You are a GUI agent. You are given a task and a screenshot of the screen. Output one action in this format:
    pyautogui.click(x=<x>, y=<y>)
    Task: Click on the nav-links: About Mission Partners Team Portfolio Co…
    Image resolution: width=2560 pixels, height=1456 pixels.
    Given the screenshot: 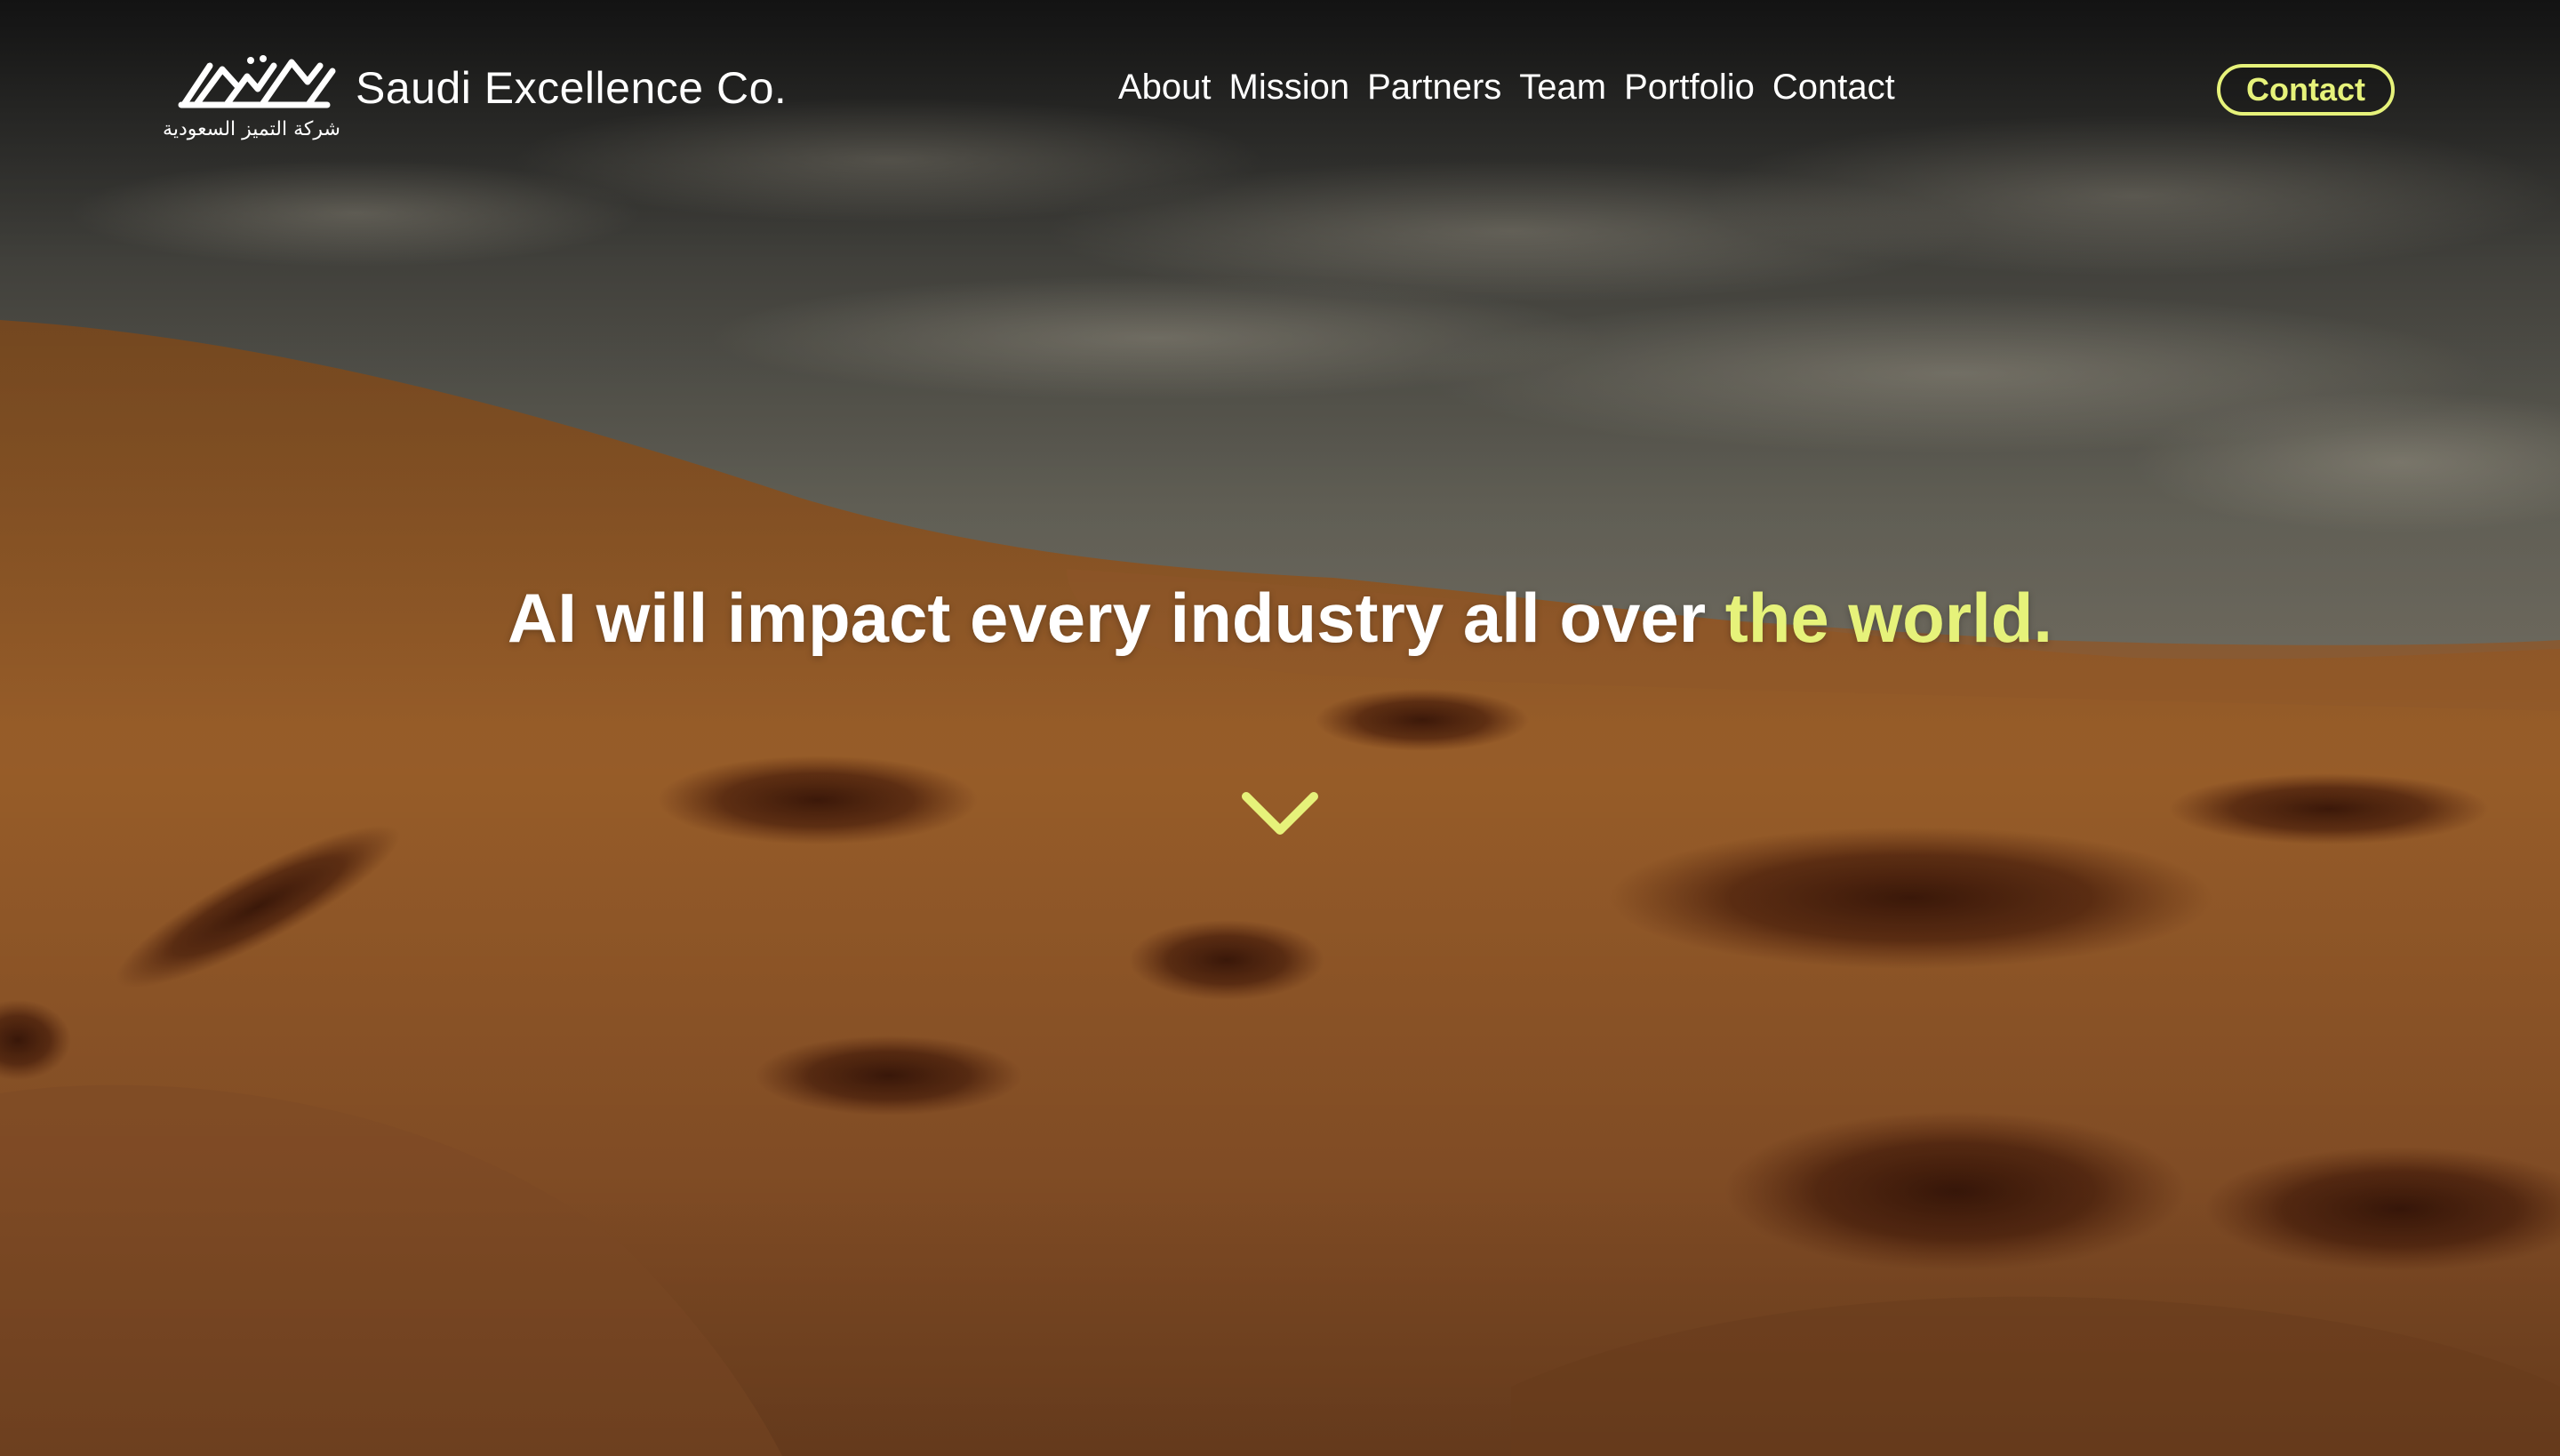 What is the action you would take?
    pyautogui.click(x=1506, y=88)
    